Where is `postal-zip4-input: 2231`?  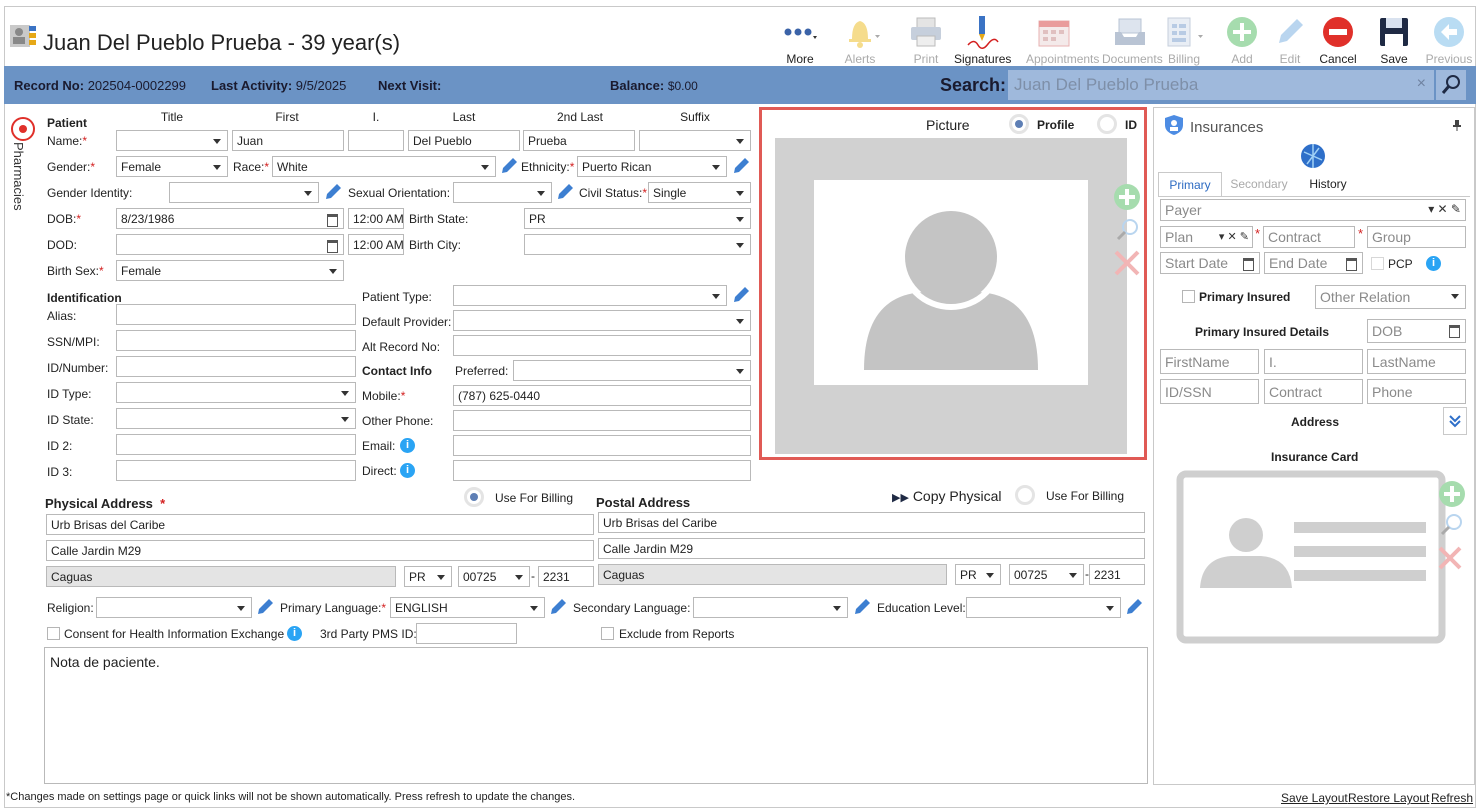 postal-zip4-input: 2231 is located at coordinates (1117, 574).